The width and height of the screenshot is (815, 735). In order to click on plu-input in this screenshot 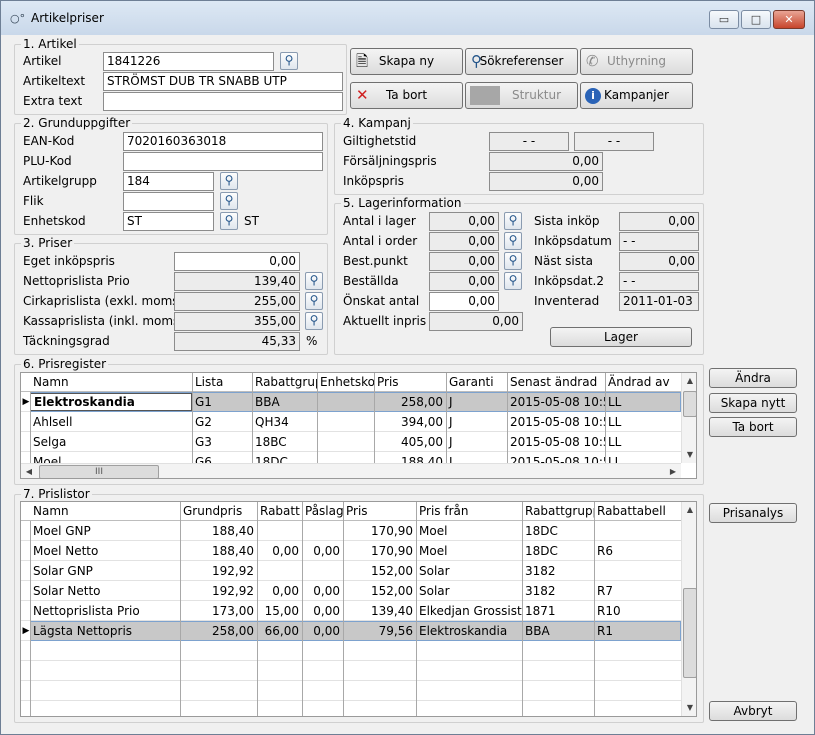, I will do `click(223, 161)`.